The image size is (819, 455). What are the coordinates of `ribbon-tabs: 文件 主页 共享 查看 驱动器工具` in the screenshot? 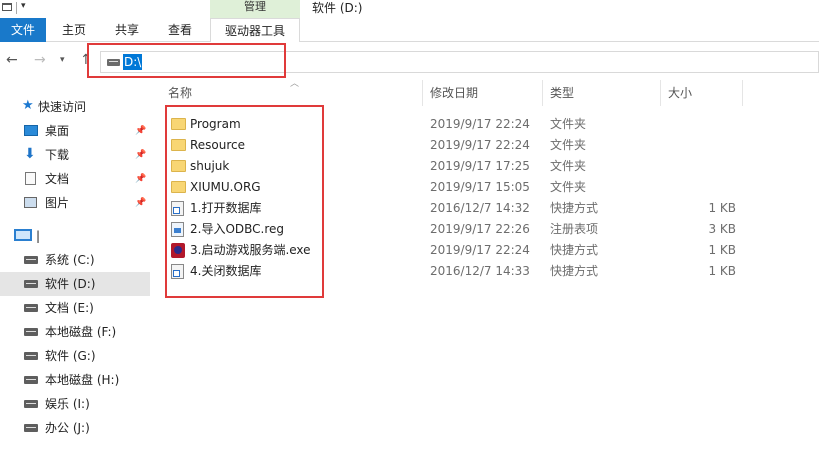 It's located at (409, 30).